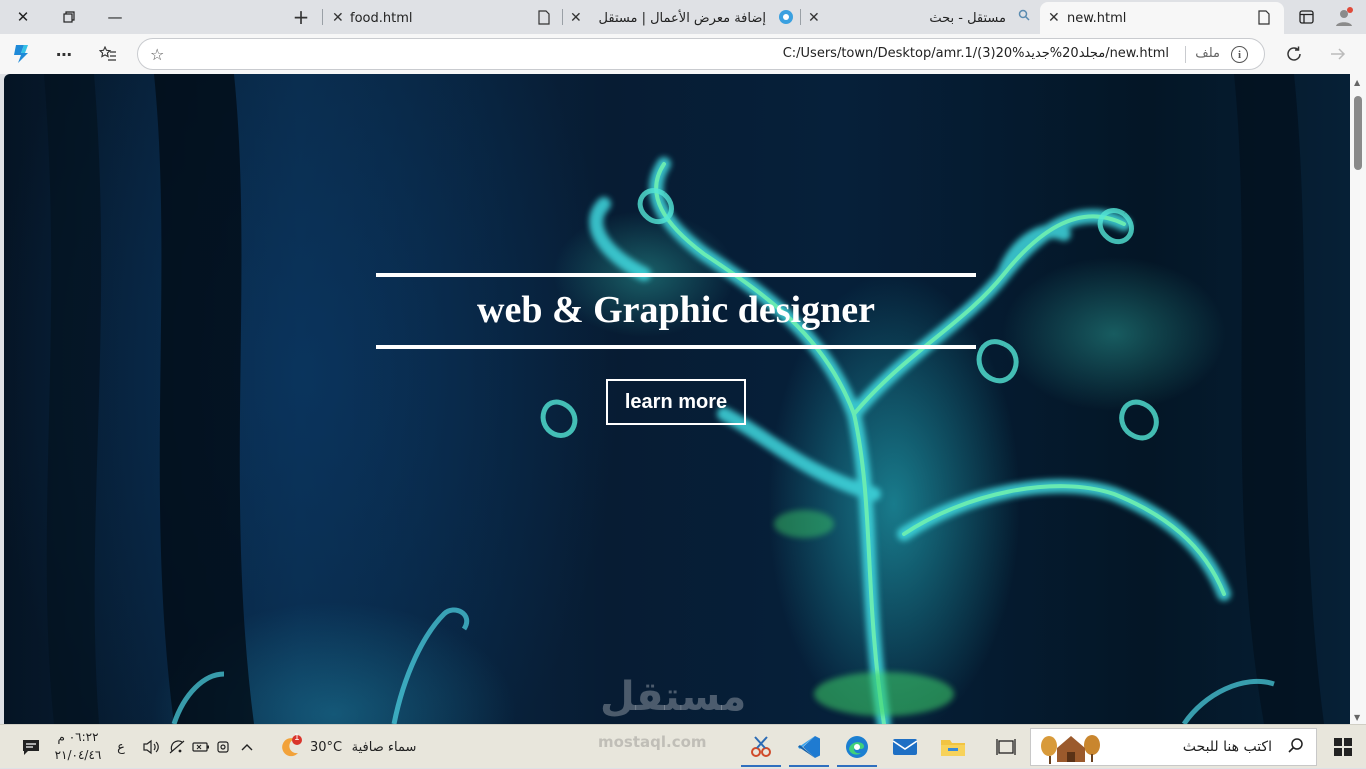 This screenshot has height=769, width=1366. I want to click on temperature: 30°C, so click(326, 747).